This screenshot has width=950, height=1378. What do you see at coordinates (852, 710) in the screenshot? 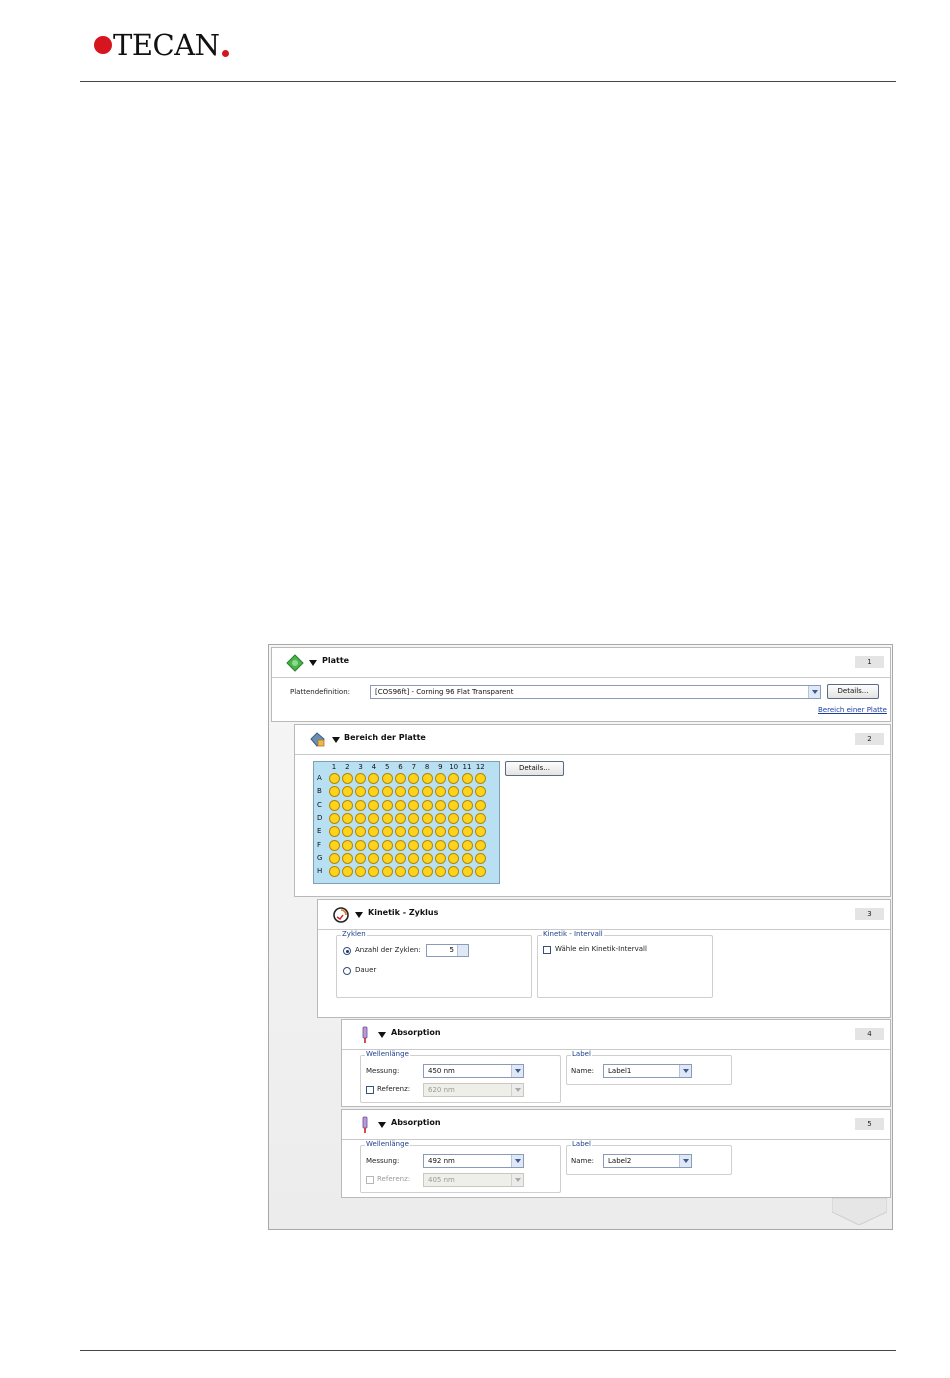
I see `plate-range-link: Bereich einer Platte` at bounding box center [852, 710].